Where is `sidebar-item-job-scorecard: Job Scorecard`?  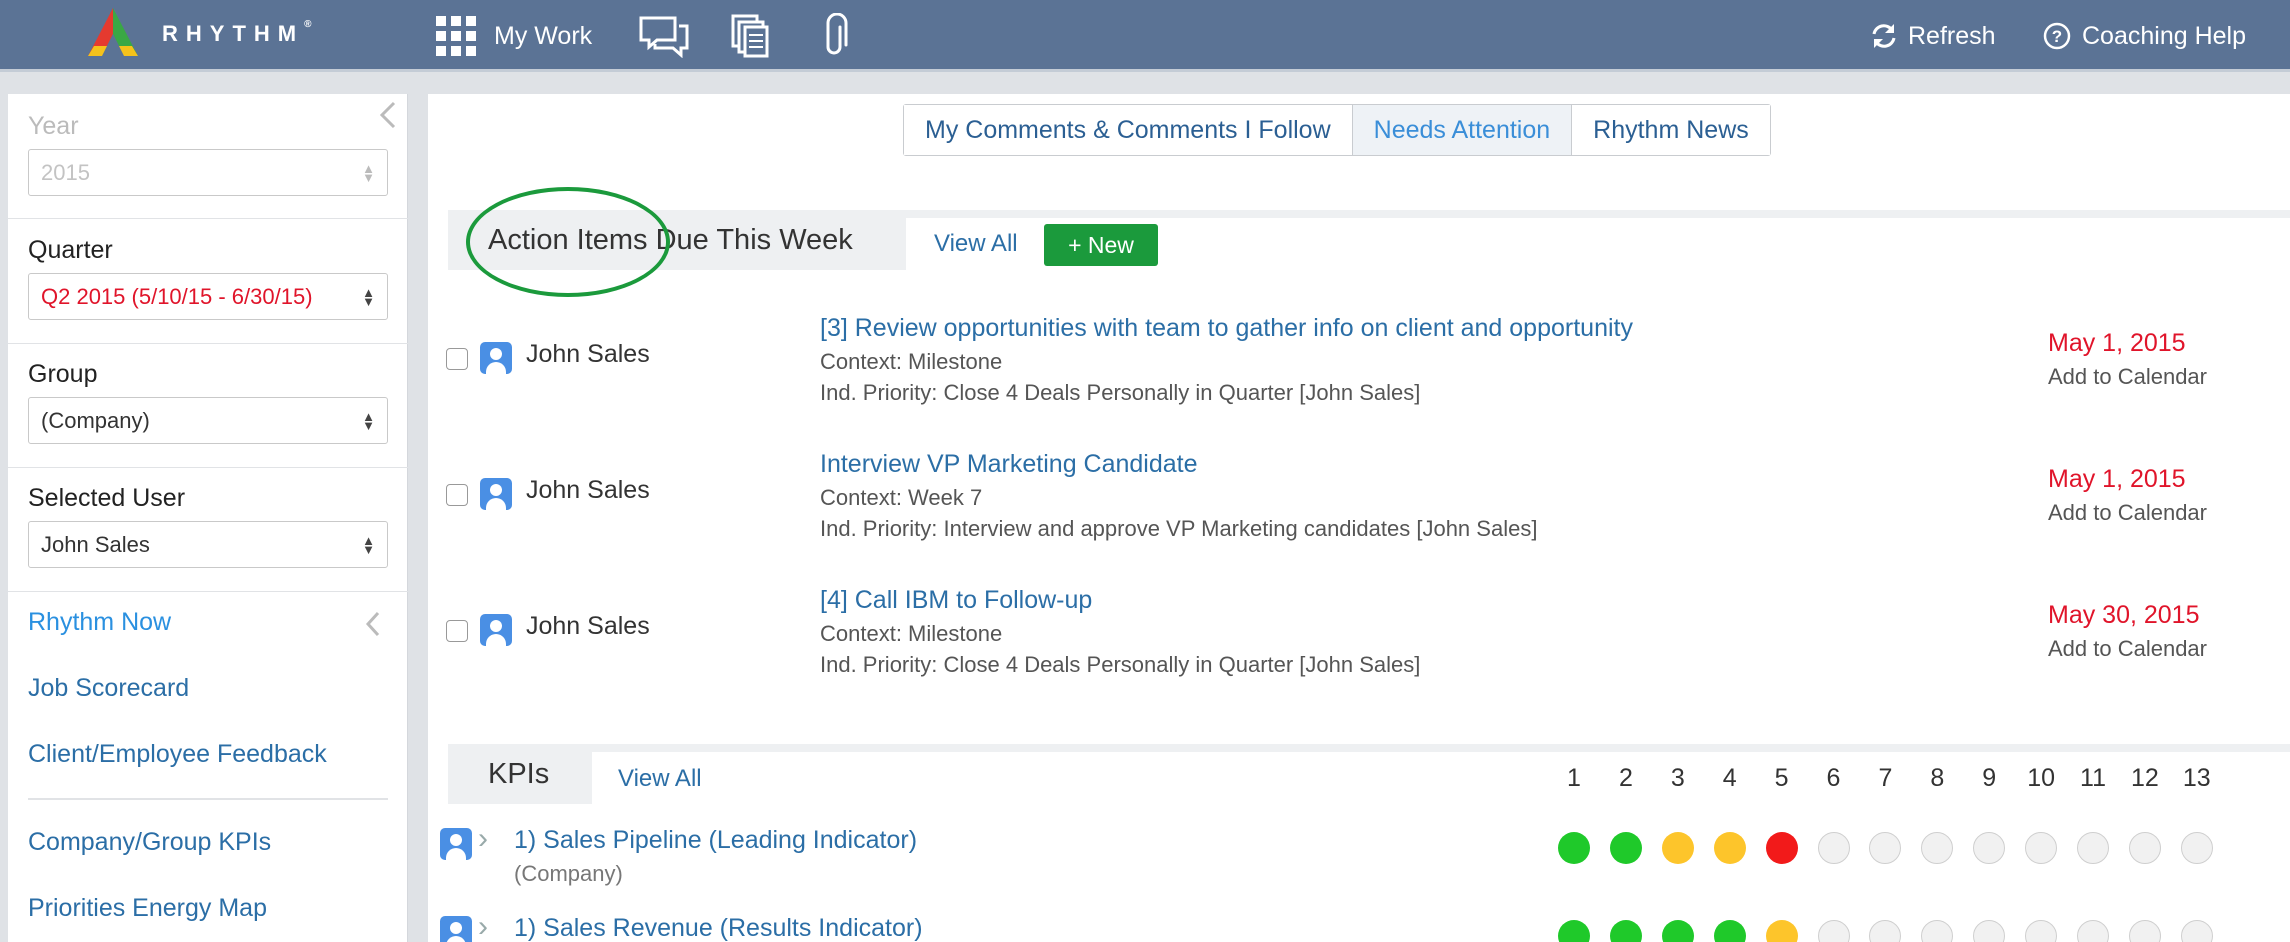
sidebar-item-job-scorecard: Job Scorecard is located at coordinates (108, 688).